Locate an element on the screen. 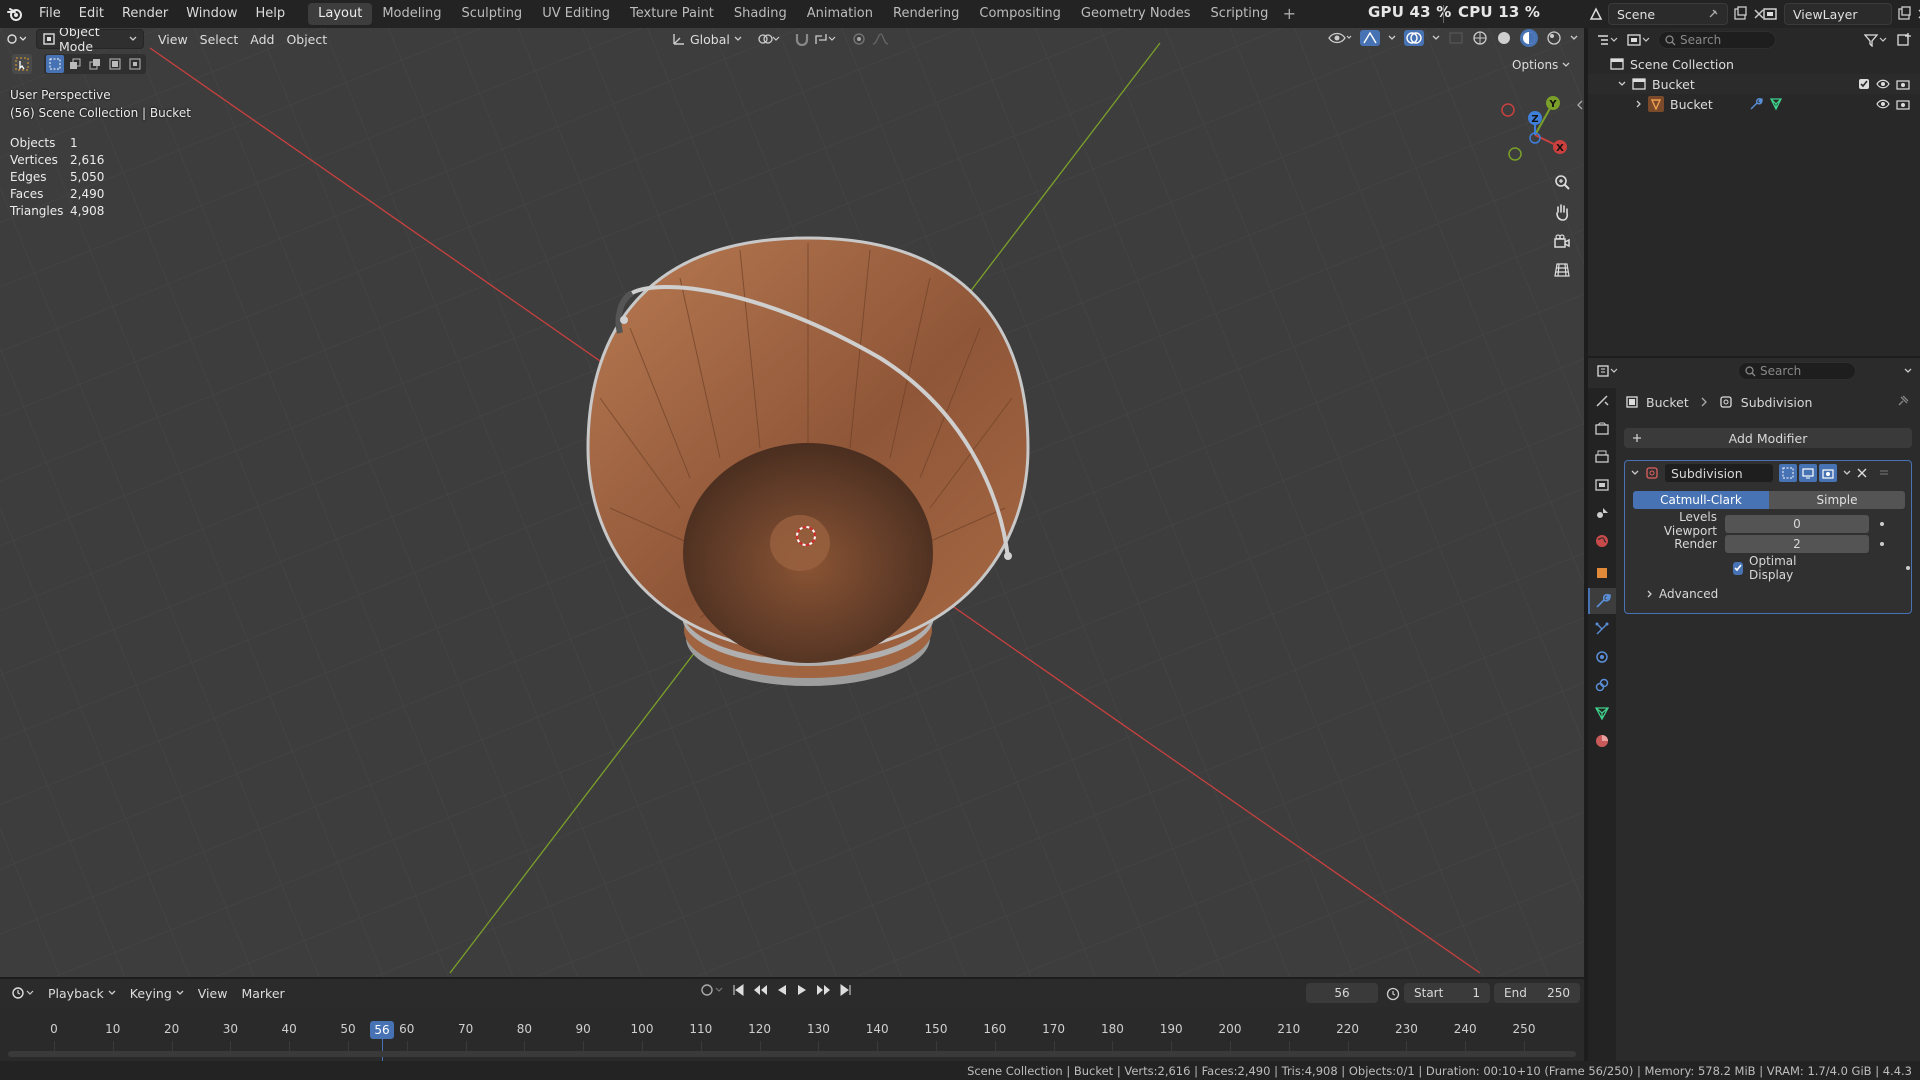 Image resolution: width=1920 pixels, height=1080 pixels. drag-handle-icon is located at coordinates (1884, 473).